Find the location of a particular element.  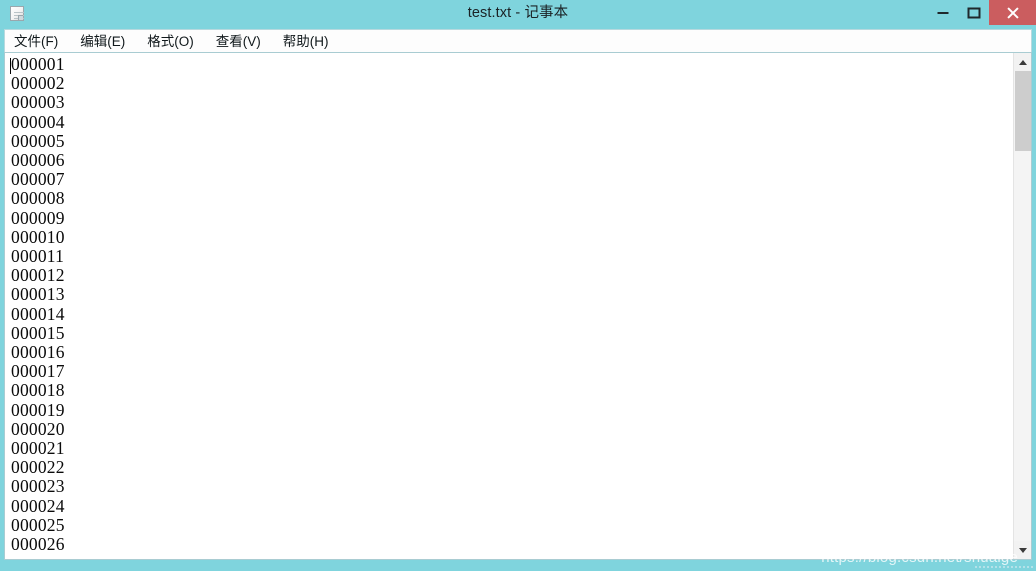

minimize-icon is located at coordinates (942, 12).